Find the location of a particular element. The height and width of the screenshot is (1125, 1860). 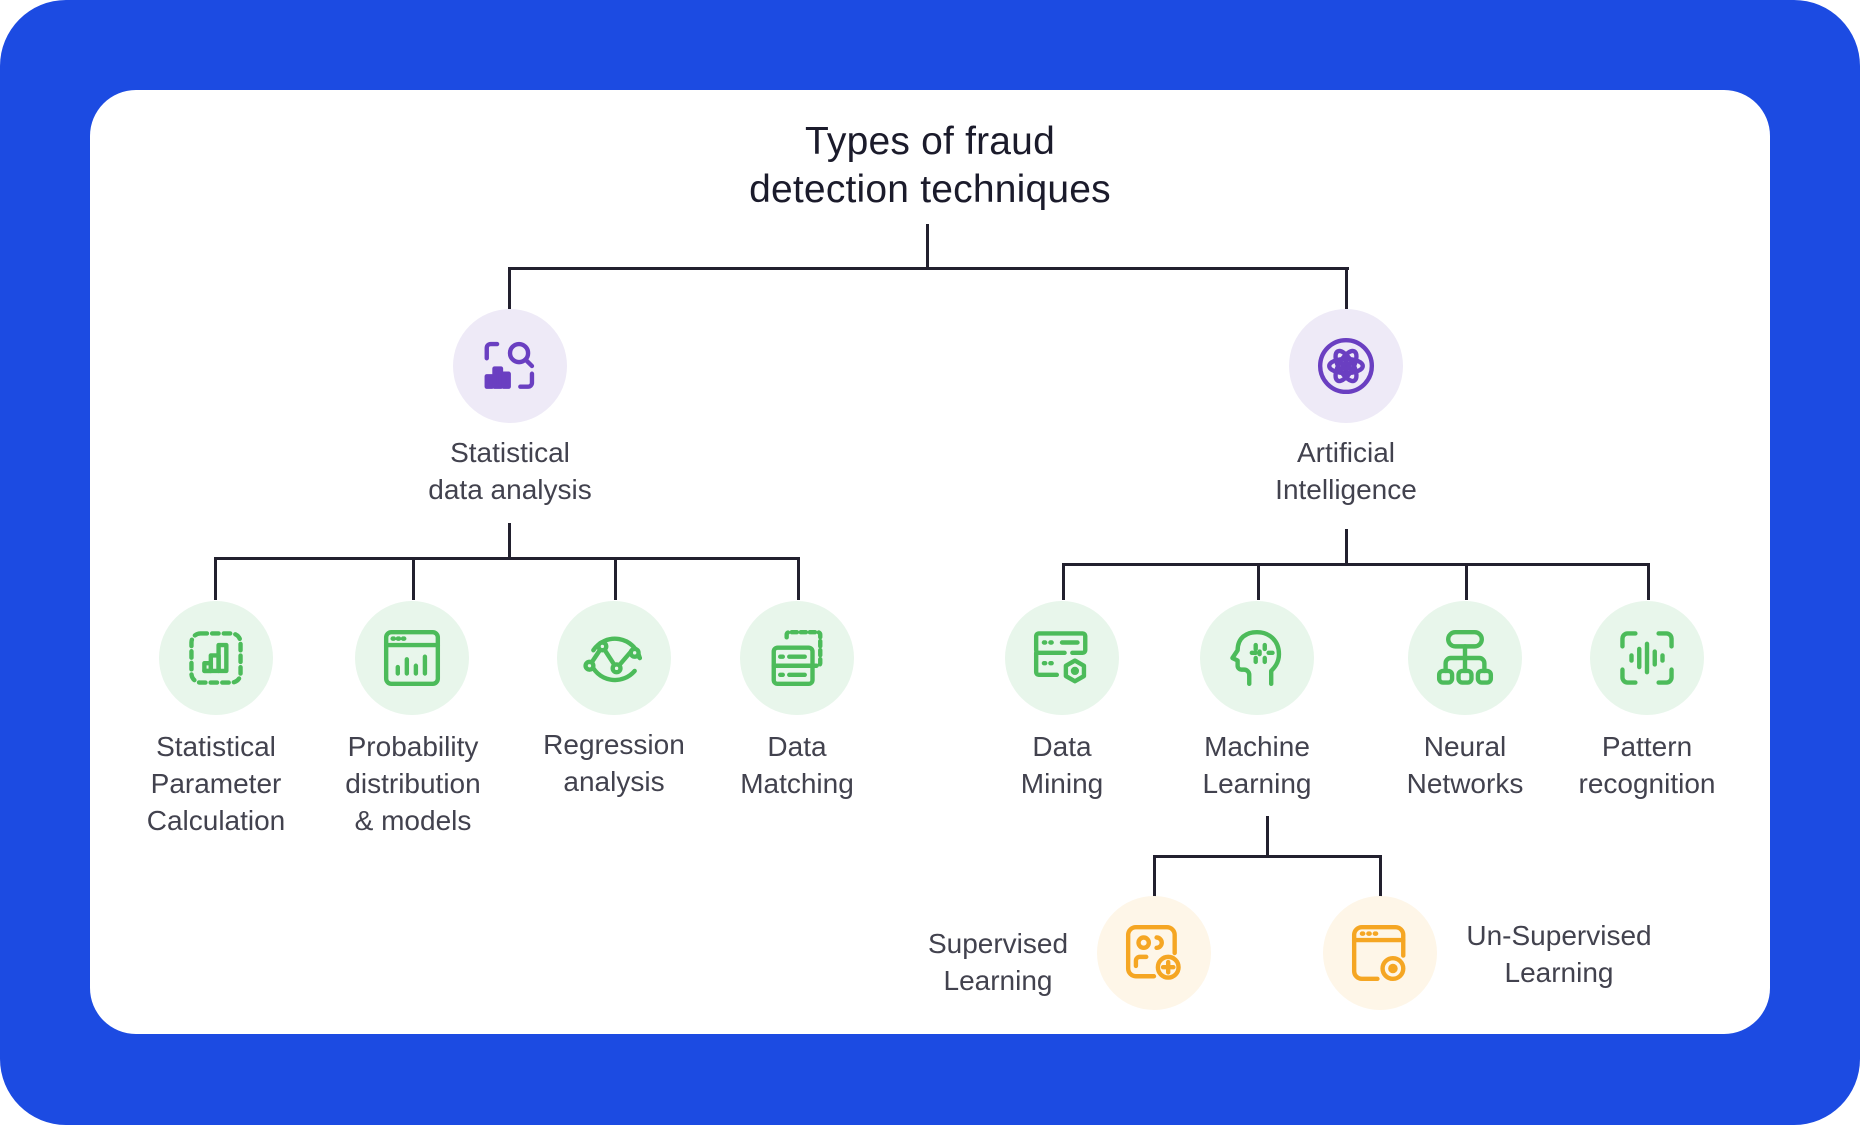

node-unsupervised-learning is located at coordinates (1380, 953).